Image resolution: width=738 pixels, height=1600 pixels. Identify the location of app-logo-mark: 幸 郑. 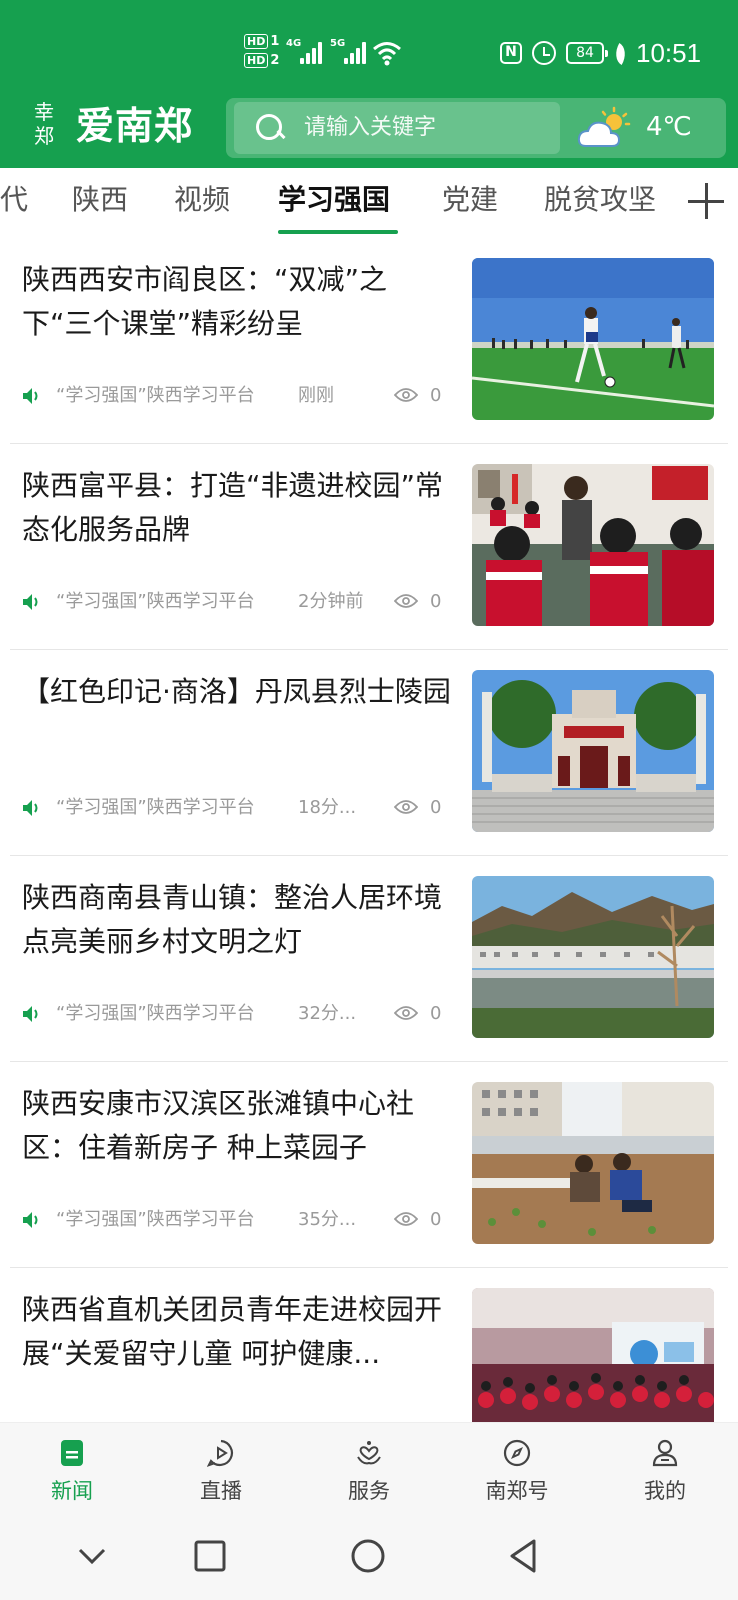
(44, 124).